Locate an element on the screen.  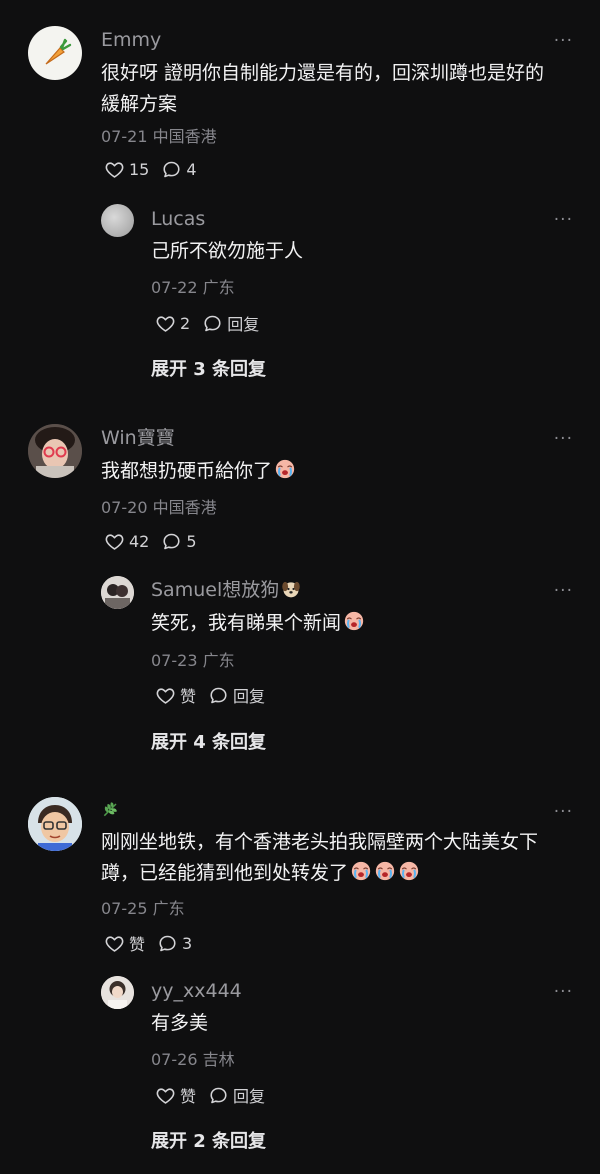
reply-actions: 2 回复 is located at coordinates (213, 323).